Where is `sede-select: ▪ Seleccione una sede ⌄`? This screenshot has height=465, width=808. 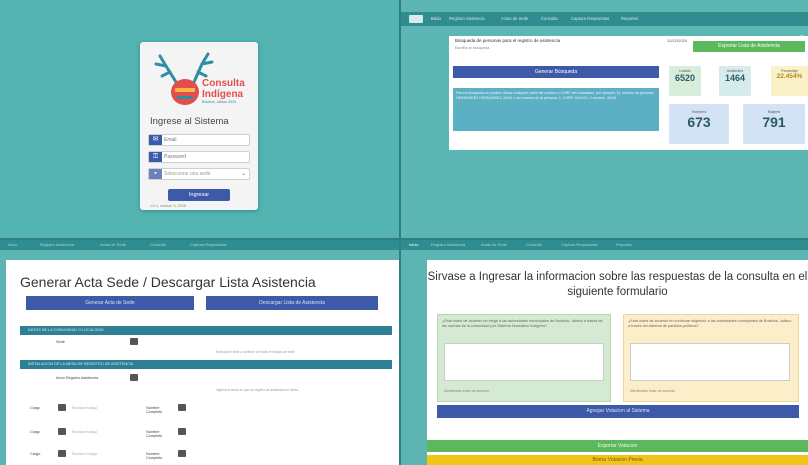
sede-select: ▪ Seleccione una sede ⌄ is located at coordinates (199, 174).